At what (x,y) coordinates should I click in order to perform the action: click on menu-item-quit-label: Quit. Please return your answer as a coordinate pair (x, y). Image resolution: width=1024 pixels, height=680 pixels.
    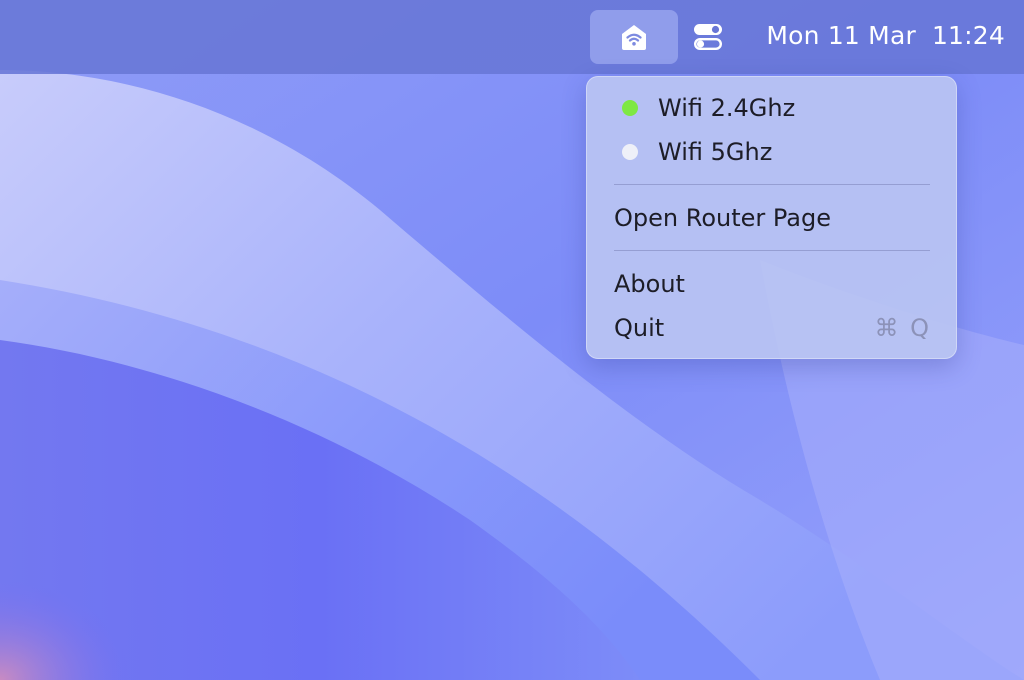
    Looking at the image, I should click on (639, 328).